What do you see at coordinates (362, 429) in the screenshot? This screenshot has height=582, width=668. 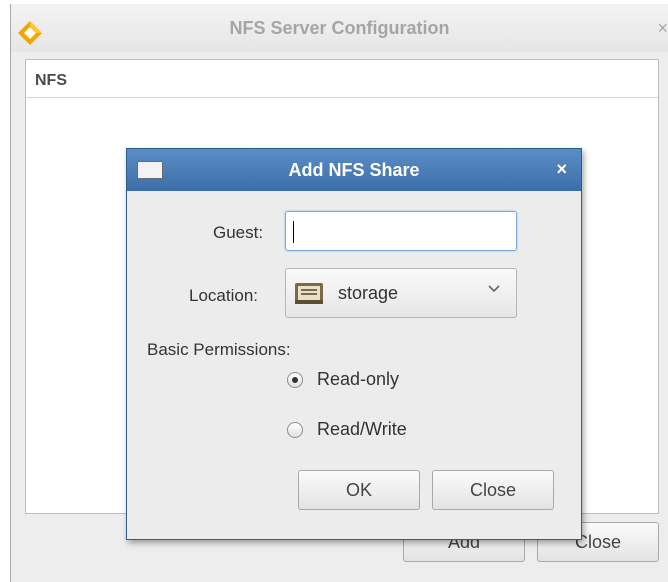 I see `radio-read-write-label: Read/Write` at bounding box center [362, 429].